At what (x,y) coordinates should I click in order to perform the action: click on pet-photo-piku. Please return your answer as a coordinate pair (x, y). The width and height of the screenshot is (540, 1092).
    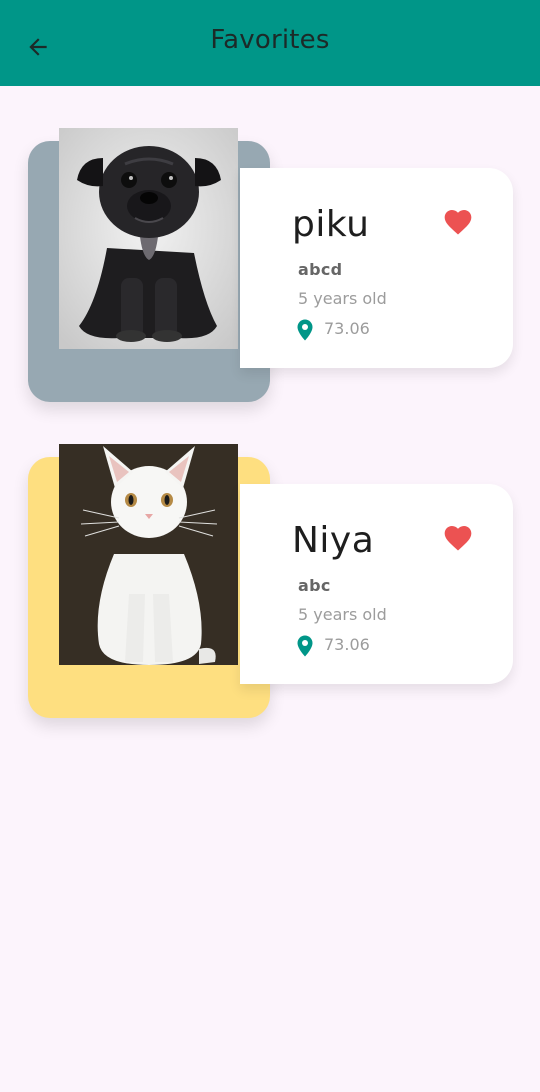
    Looking at the image, I should click on (148, 238).